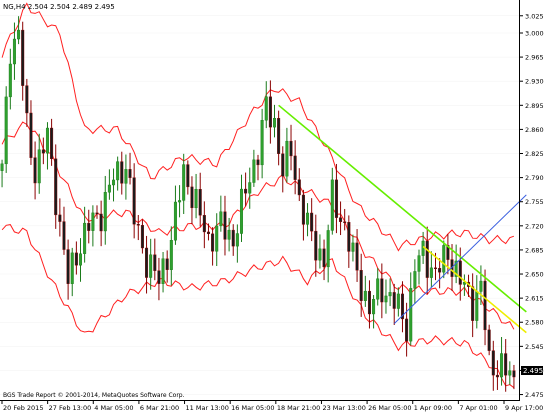 The height and width of the screenshot is (417, 550). I want to click on y-tick-label: 2.895, so click(534, 106).